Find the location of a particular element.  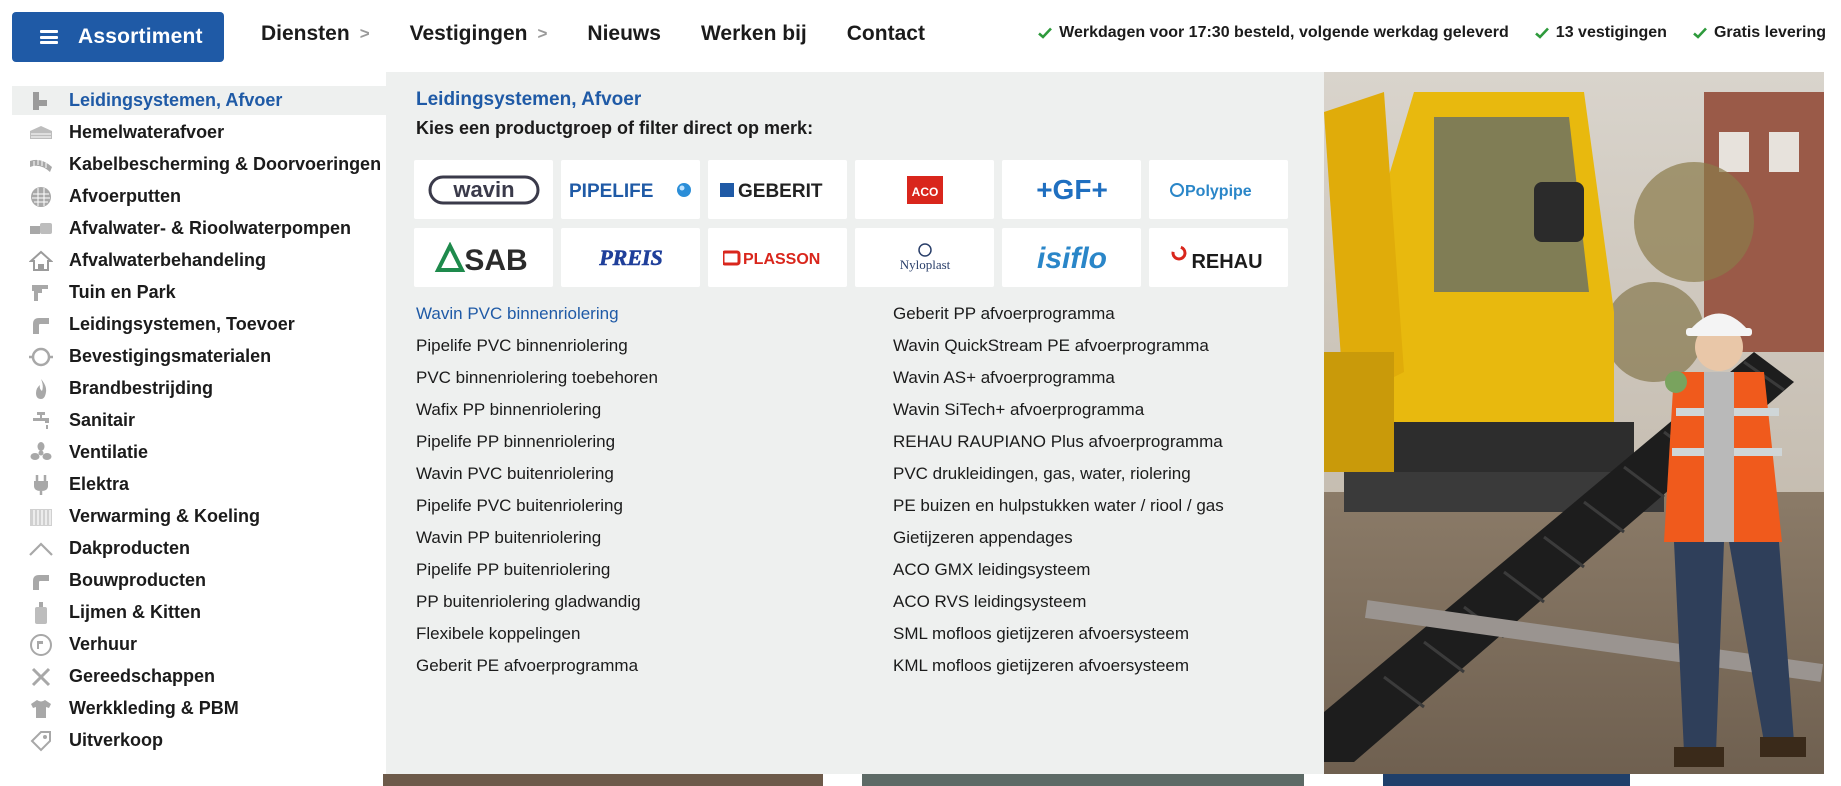

pipelife-logo: PIPELIFE is located at coordinates (630, 191).